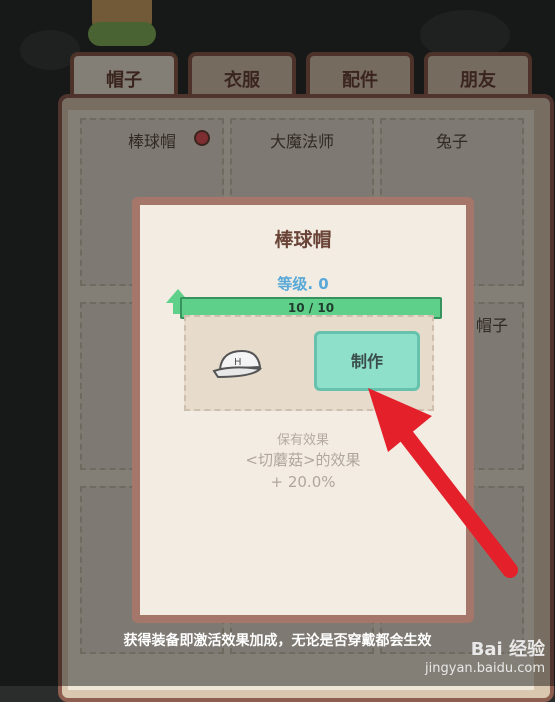 This screenshot has width=555, height=702. What do you see at coordinates (303, 240) in the screenshot?
I see `modal-title: 棒球帽` at bounding box center [303, 240].